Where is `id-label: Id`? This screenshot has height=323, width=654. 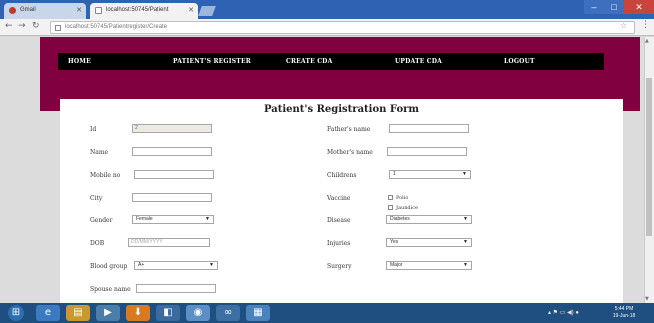 id-label: Id is located at coordinates (93, 129).